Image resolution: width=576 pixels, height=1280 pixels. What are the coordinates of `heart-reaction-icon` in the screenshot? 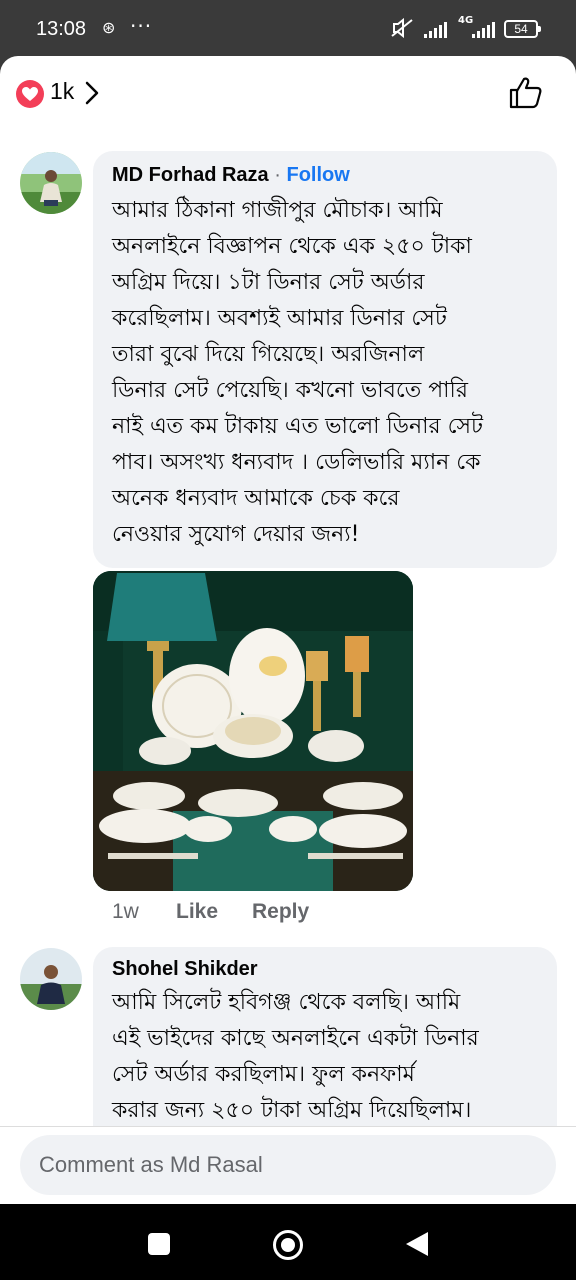 It's located at (30, 94).